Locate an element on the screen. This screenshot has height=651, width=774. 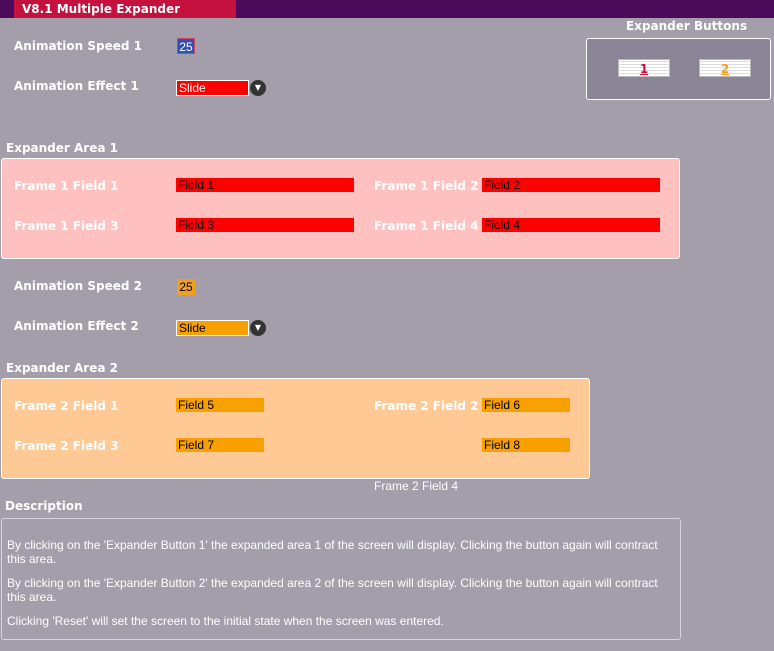
animation-effect-2-select: Slide is located at coordinates (212, 328).